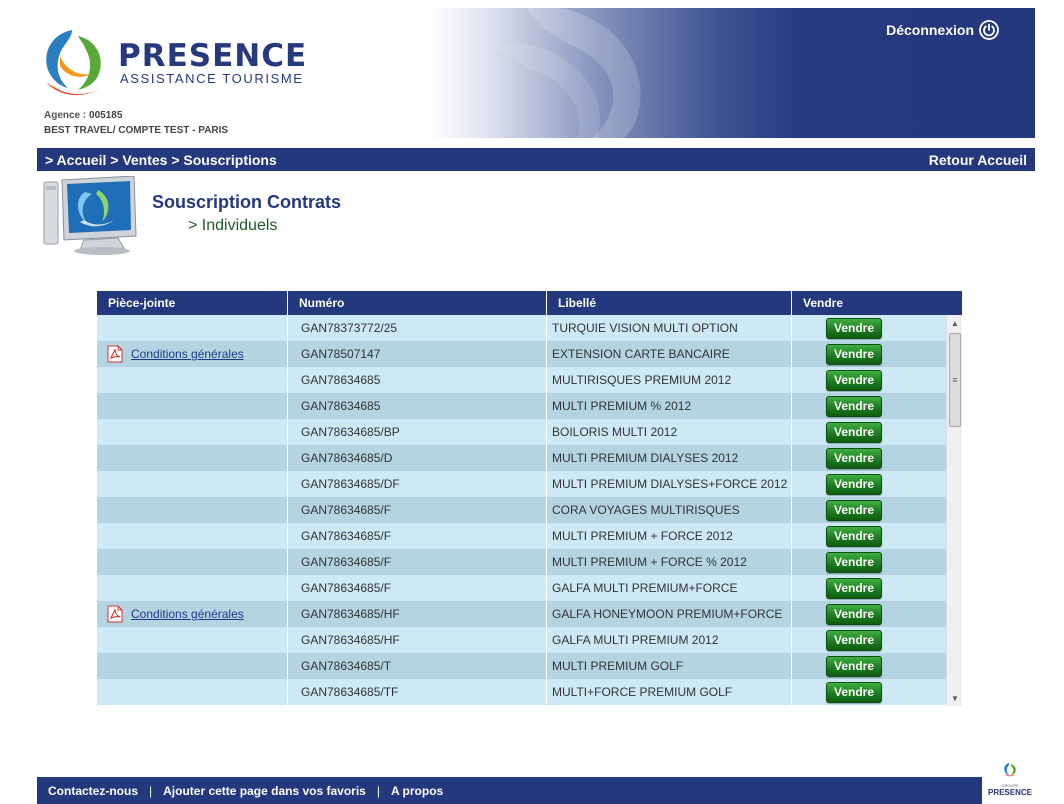  I want to click on breadcrumb-subscriptions: > Souscriptions, so click(223, 160).